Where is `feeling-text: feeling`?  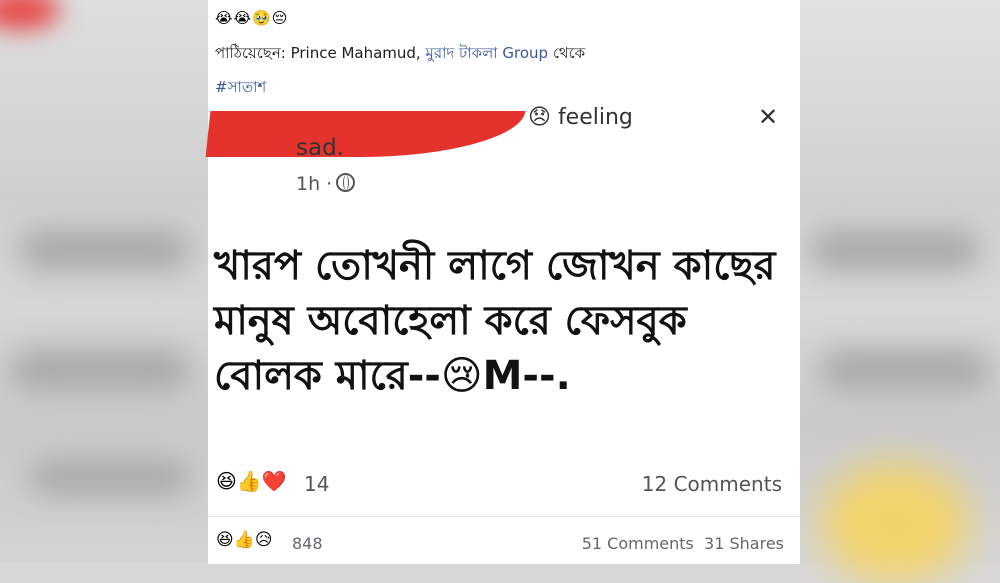
feeling-text: feeling is located at coordinates (595, 117).